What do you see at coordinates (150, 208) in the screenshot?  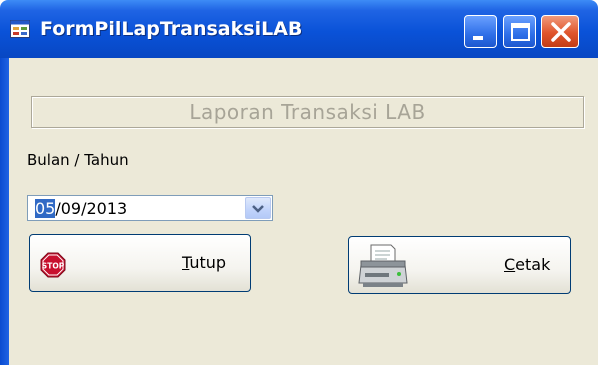 I see `date-picker: 05/09/2013` at bounding box center [150, 208].